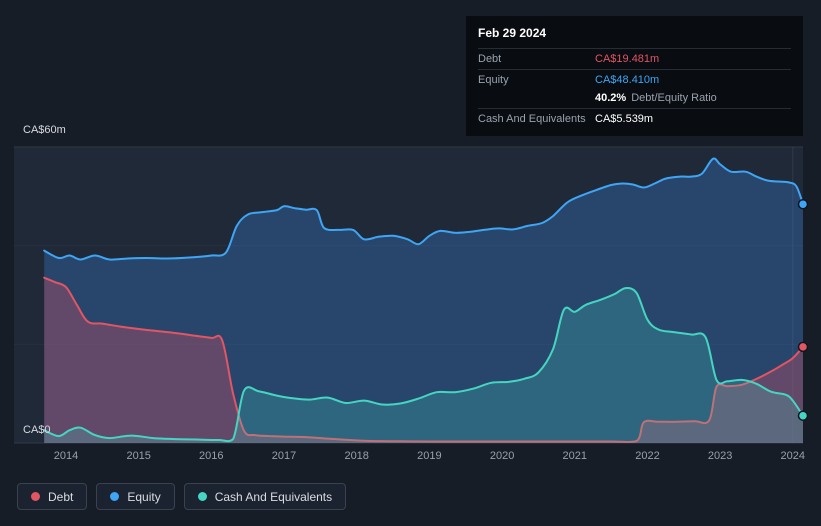 The width and height of the screenshot is (821, 526). I want to click on x-tick-label: 2017, so click(284, 456).